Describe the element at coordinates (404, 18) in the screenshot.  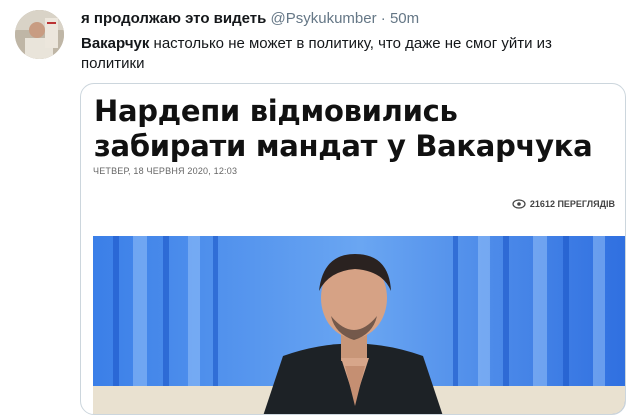
I see `timestamp: 50m` at that location.